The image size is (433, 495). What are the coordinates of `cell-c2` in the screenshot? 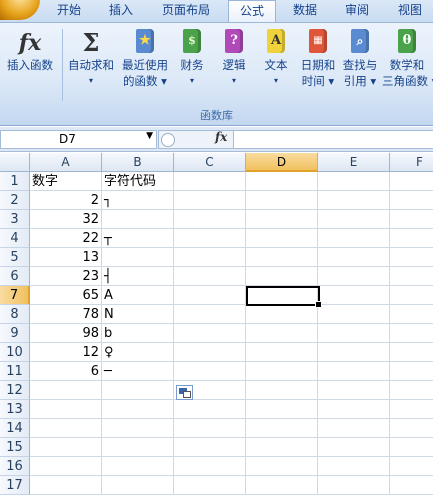 It's located at (210, 200).